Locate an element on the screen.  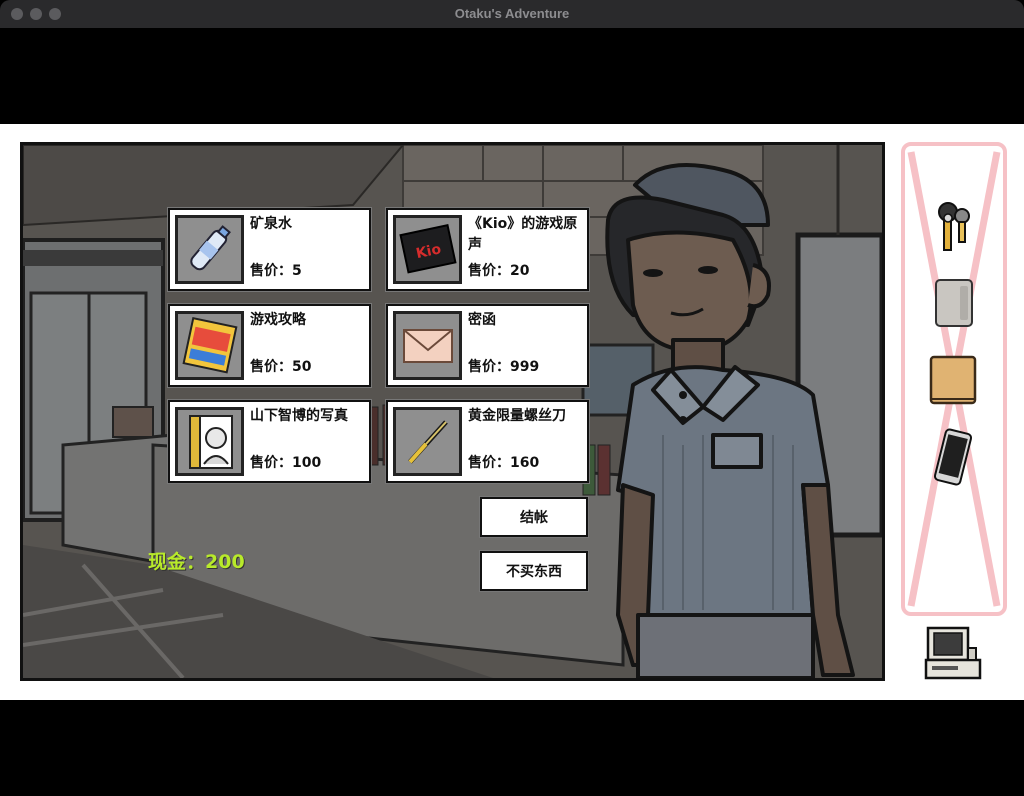
item-thumbnail: Kio is located at coordinates (427, 249).